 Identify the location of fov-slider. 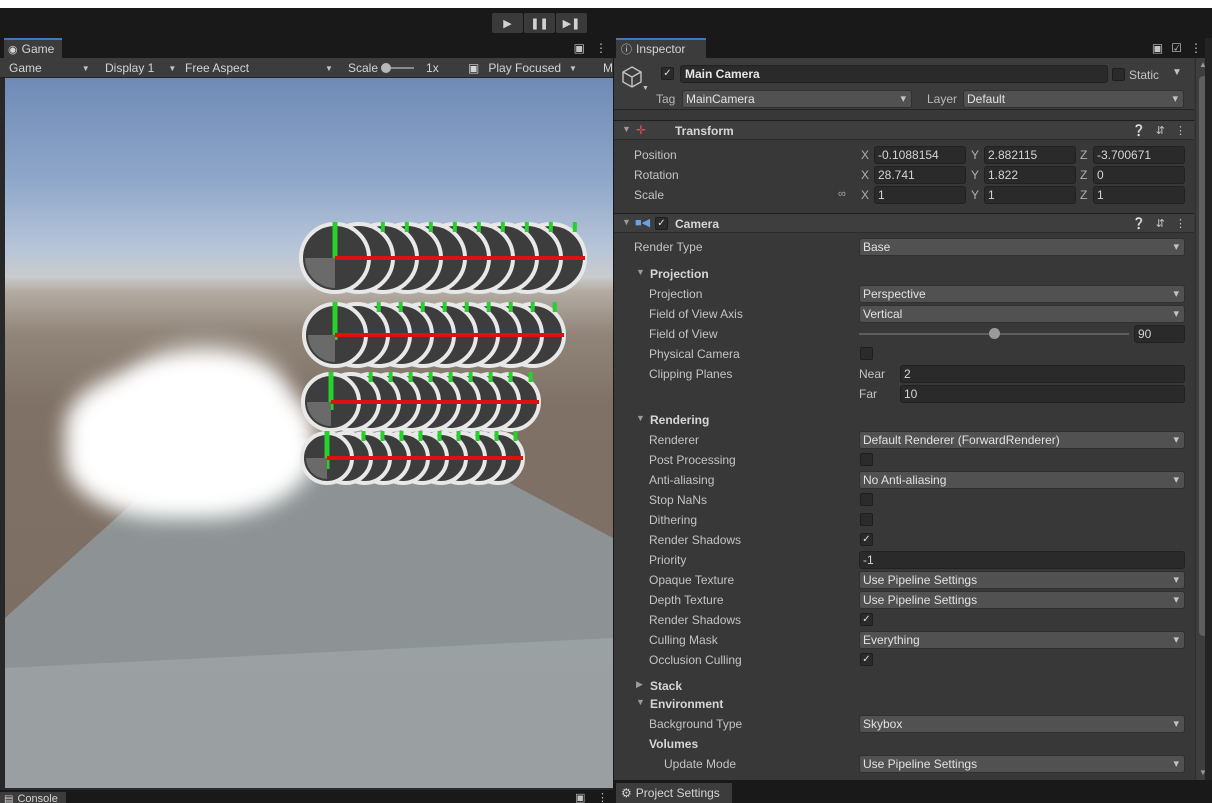
(994, 333).